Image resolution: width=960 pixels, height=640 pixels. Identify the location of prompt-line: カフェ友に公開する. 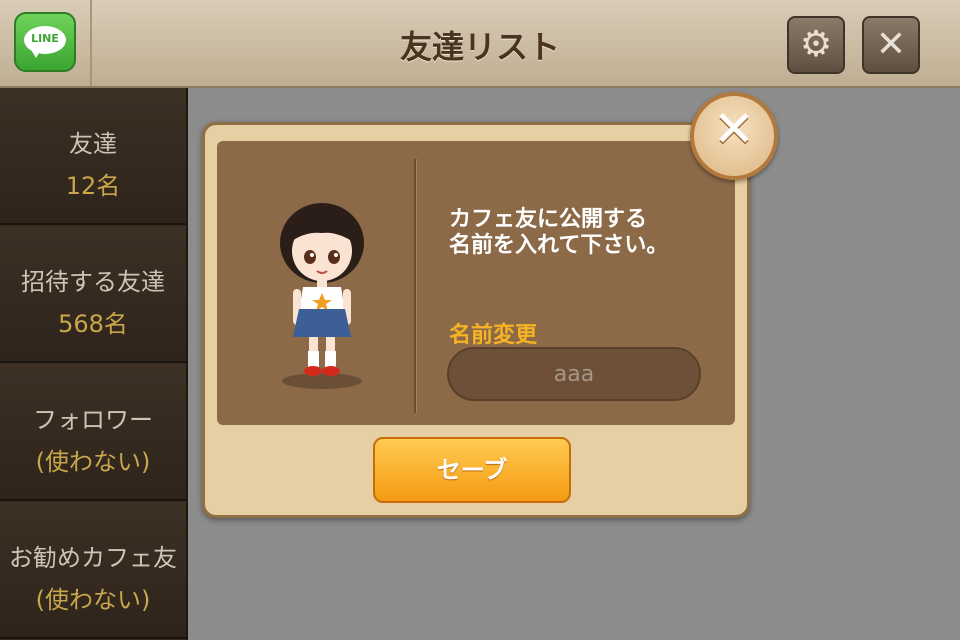
(548, 219).